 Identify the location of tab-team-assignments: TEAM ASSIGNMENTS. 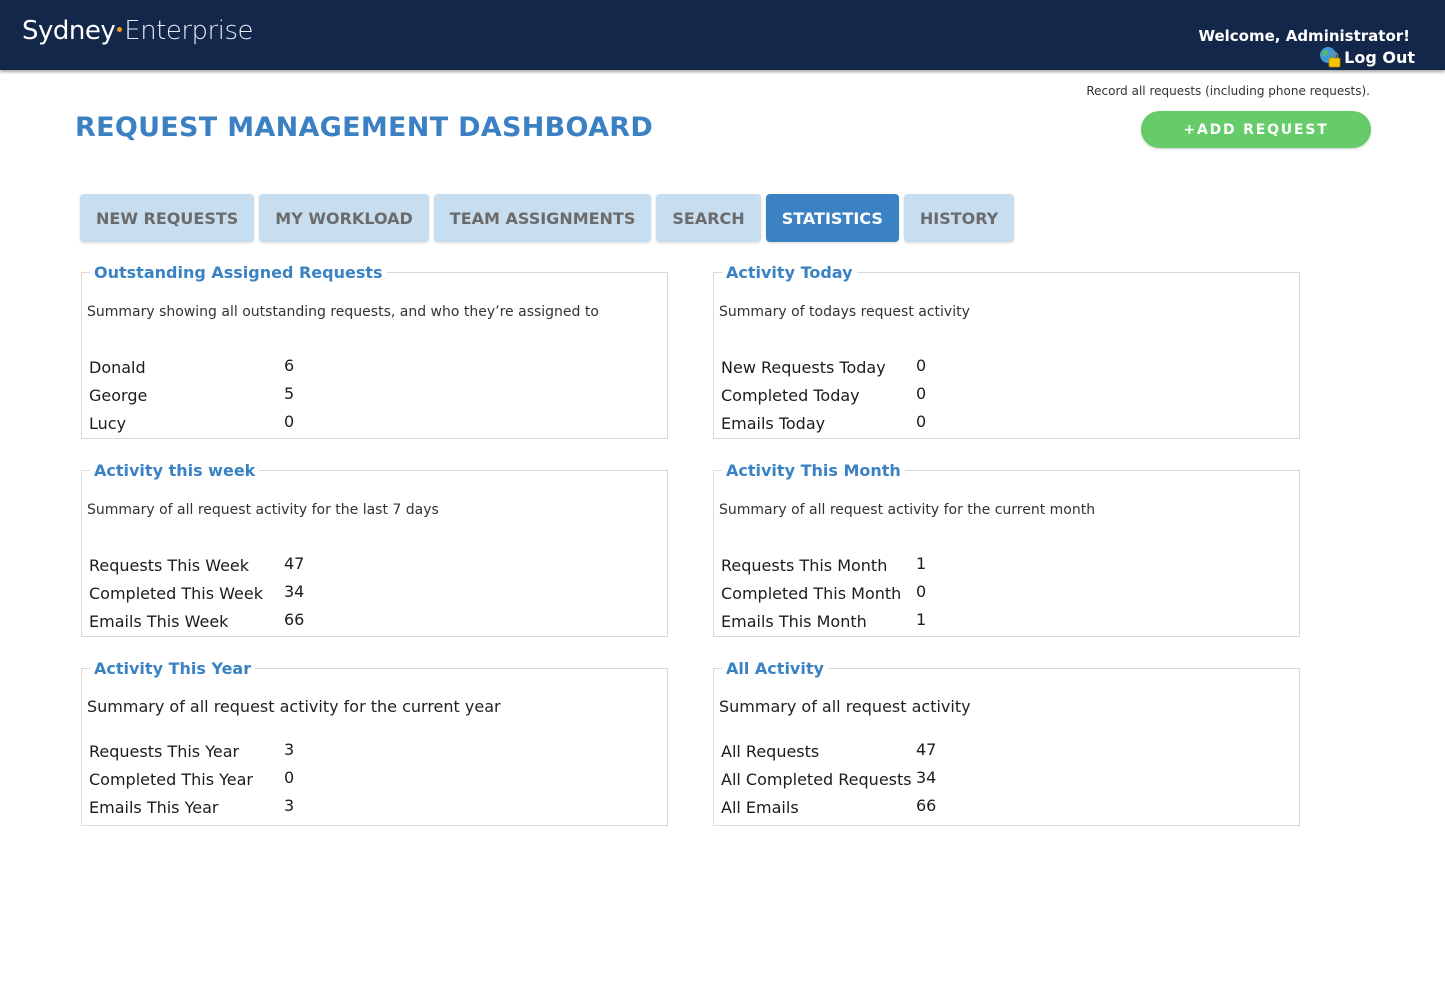
(542, 218).